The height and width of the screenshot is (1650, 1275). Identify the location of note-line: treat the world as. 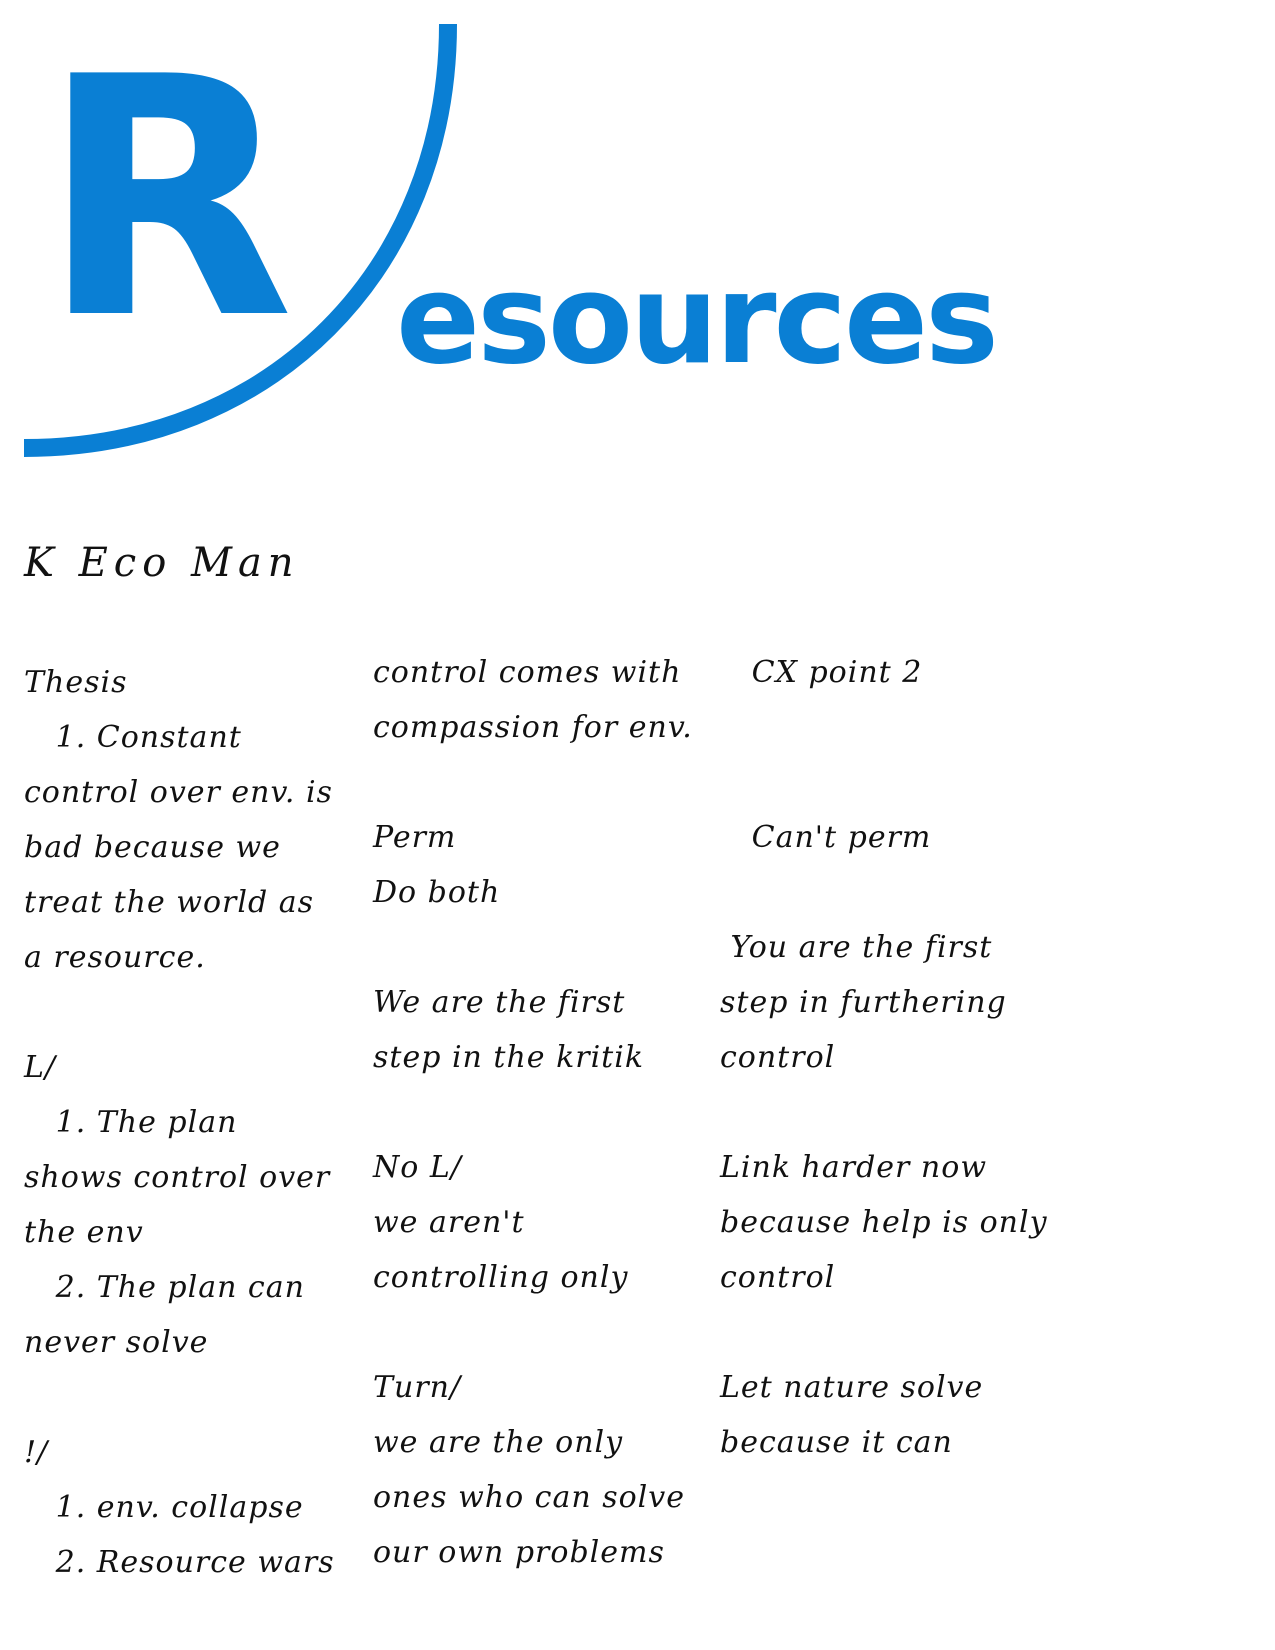
(169, 902).